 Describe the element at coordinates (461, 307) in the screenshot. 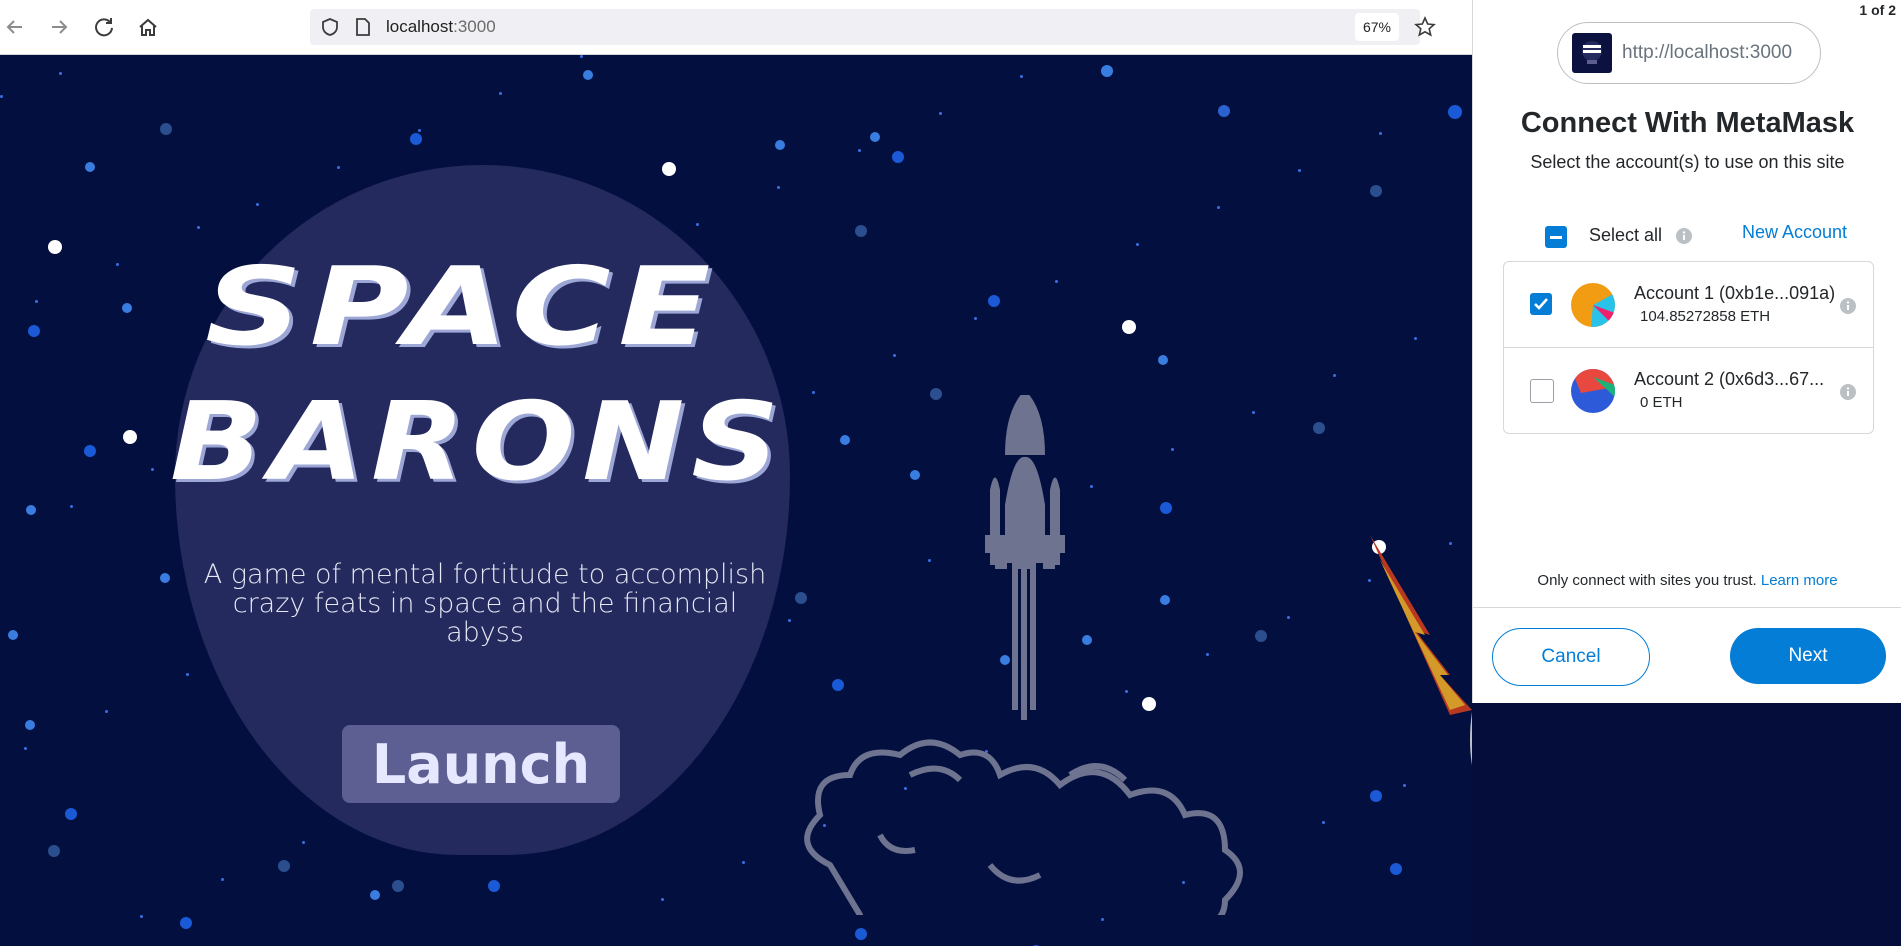

I see `title-line-1: SPACE` at that location.